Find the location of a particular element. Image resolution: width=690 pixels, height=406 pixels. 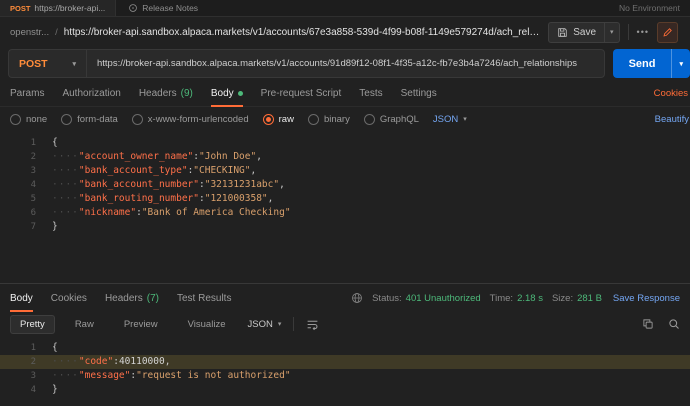

code-line: 5 ···· "bank_routing_number": "121000358", is located at coordinates (345, 199).